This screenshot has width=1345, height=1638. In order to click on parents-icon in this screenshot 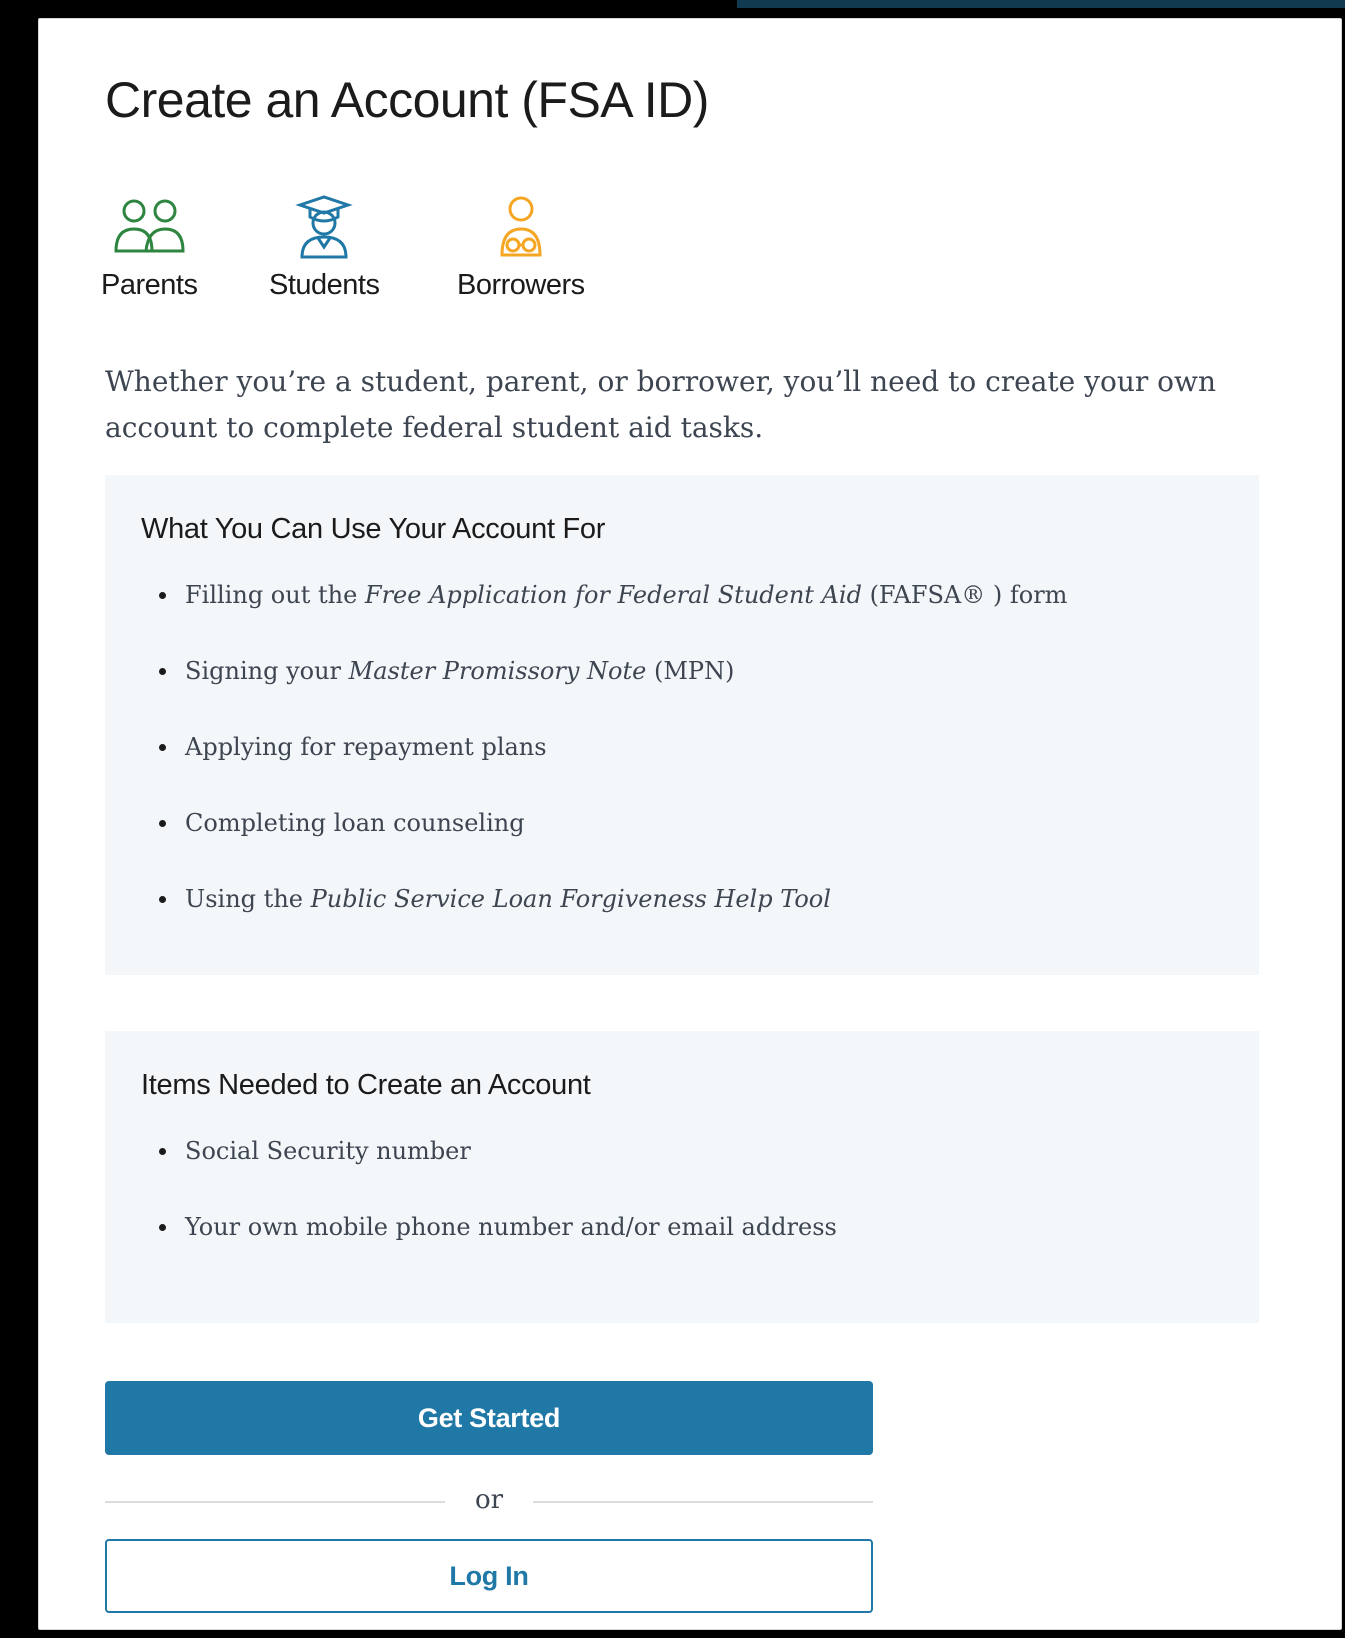, I will do `click(149, 226)`.